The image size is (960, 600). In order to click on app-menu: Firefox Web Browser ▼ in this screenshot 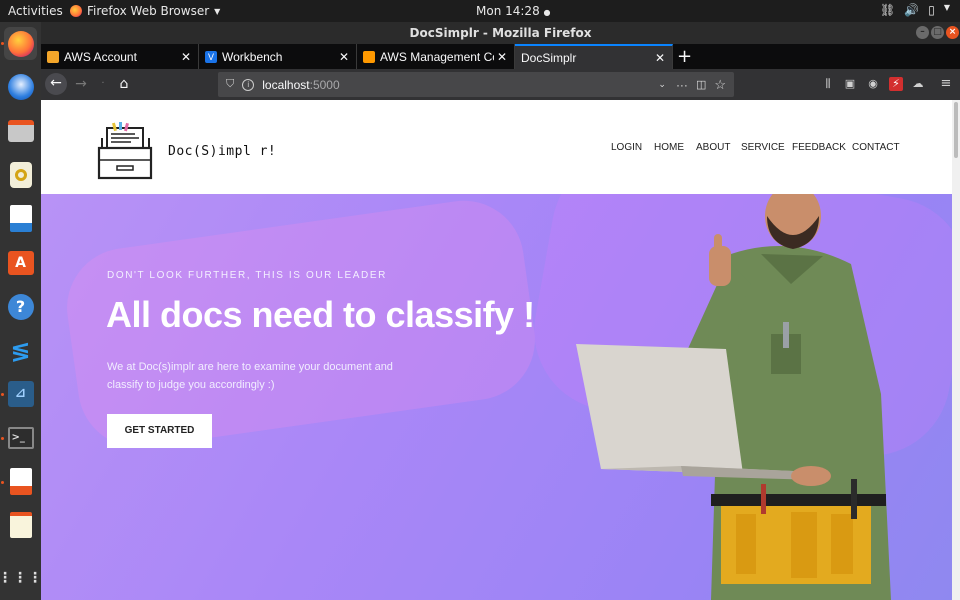, I will do `click(145, 11)`.